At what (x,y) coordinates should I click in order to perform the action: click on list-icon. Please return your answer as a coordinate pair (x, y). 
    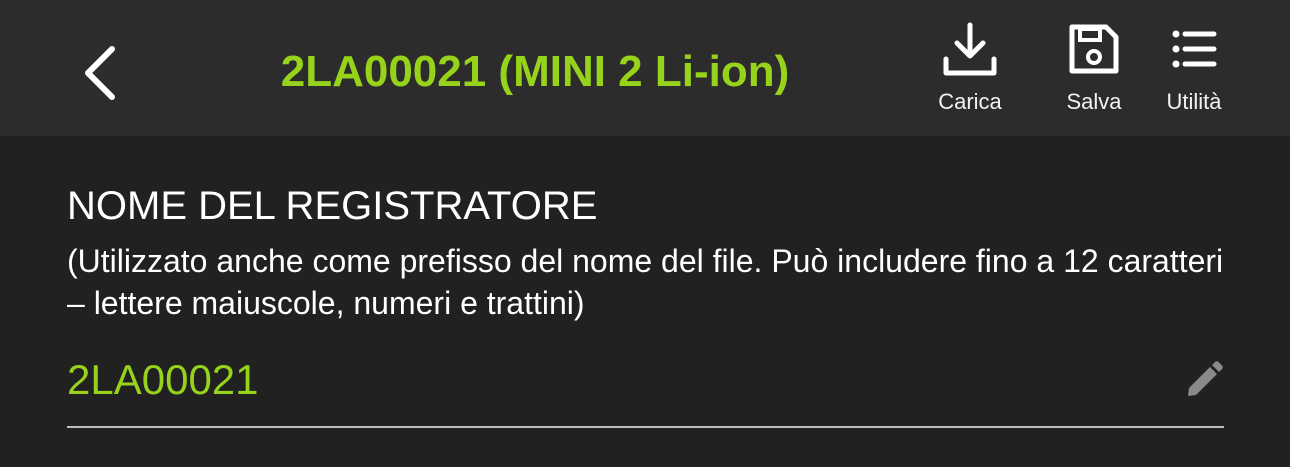
    Looking at the image, I should click on (1194, 49).